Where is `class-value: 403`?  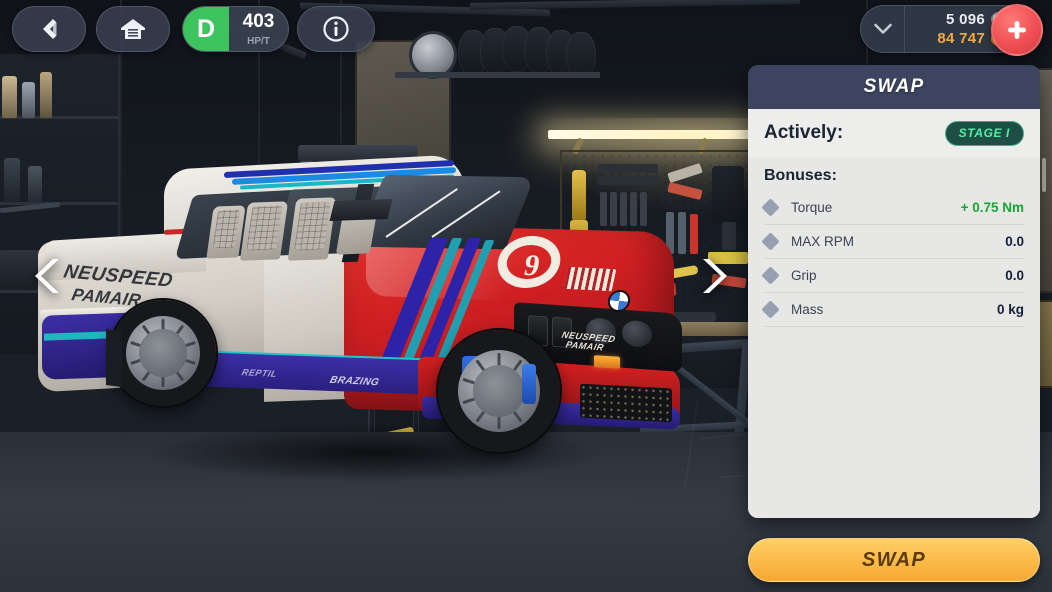 class-value: 403 is located at coordinates (258, 21).